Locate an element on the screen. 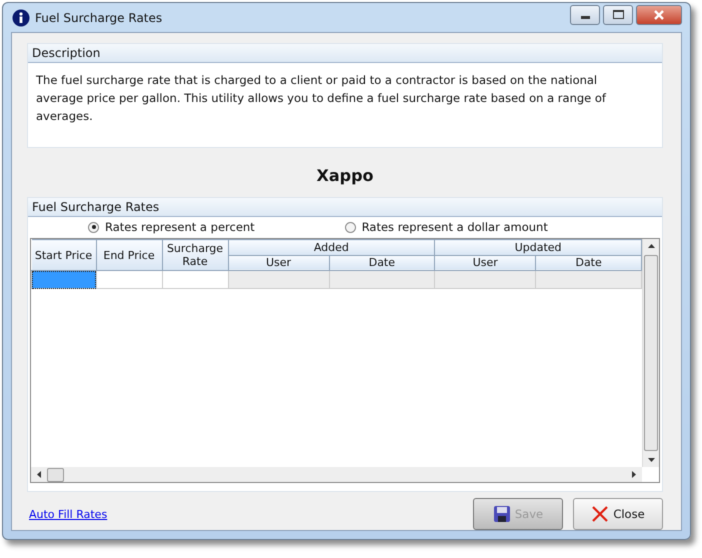  radio-option: Rates represent a dollar amount is located at coordinates (446, 227).